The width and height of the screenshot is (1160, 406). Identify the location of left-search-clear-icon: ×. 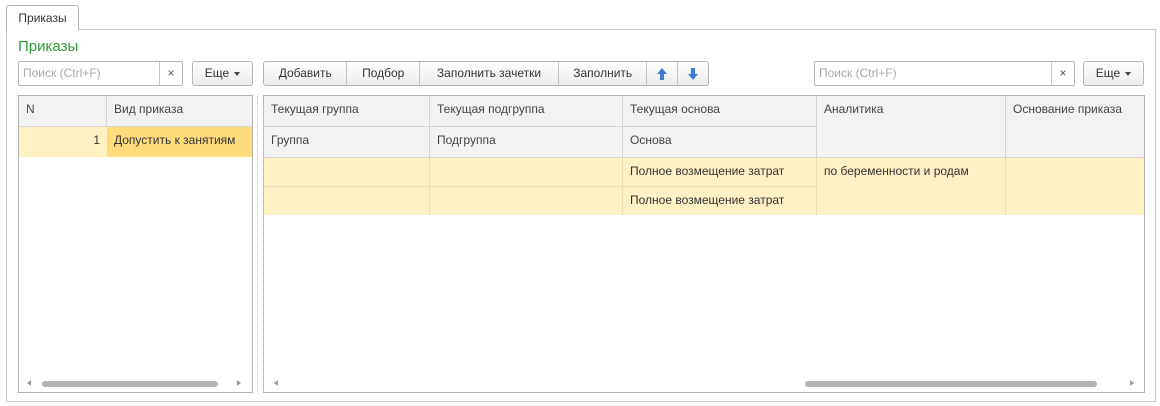
(170, 73).